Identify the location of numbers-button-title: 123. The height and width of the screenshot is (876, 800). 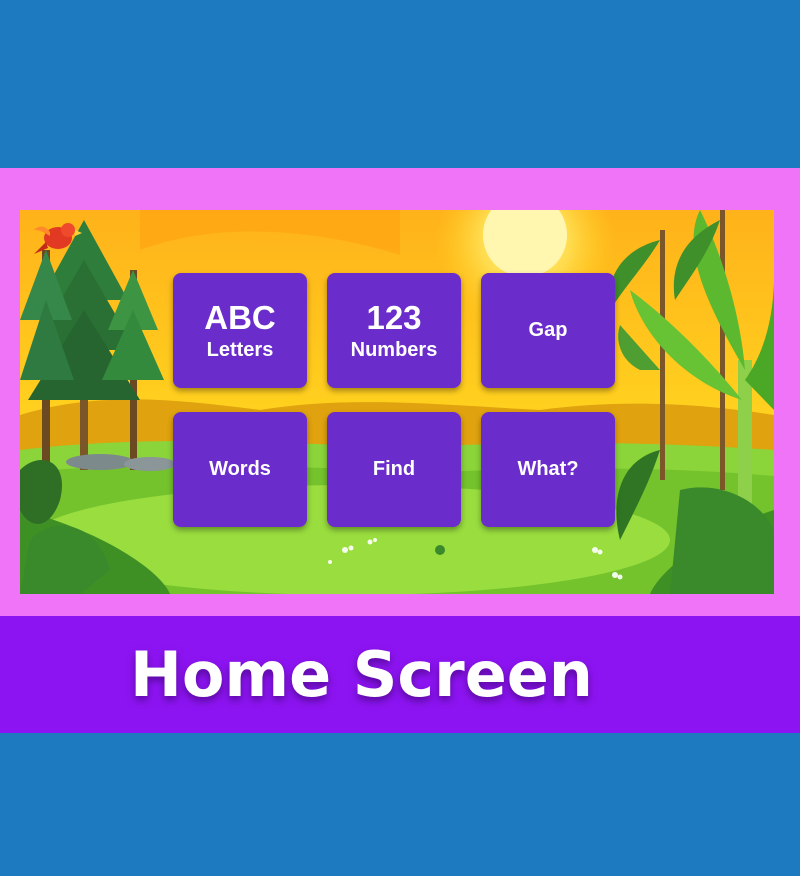
(394, 317).